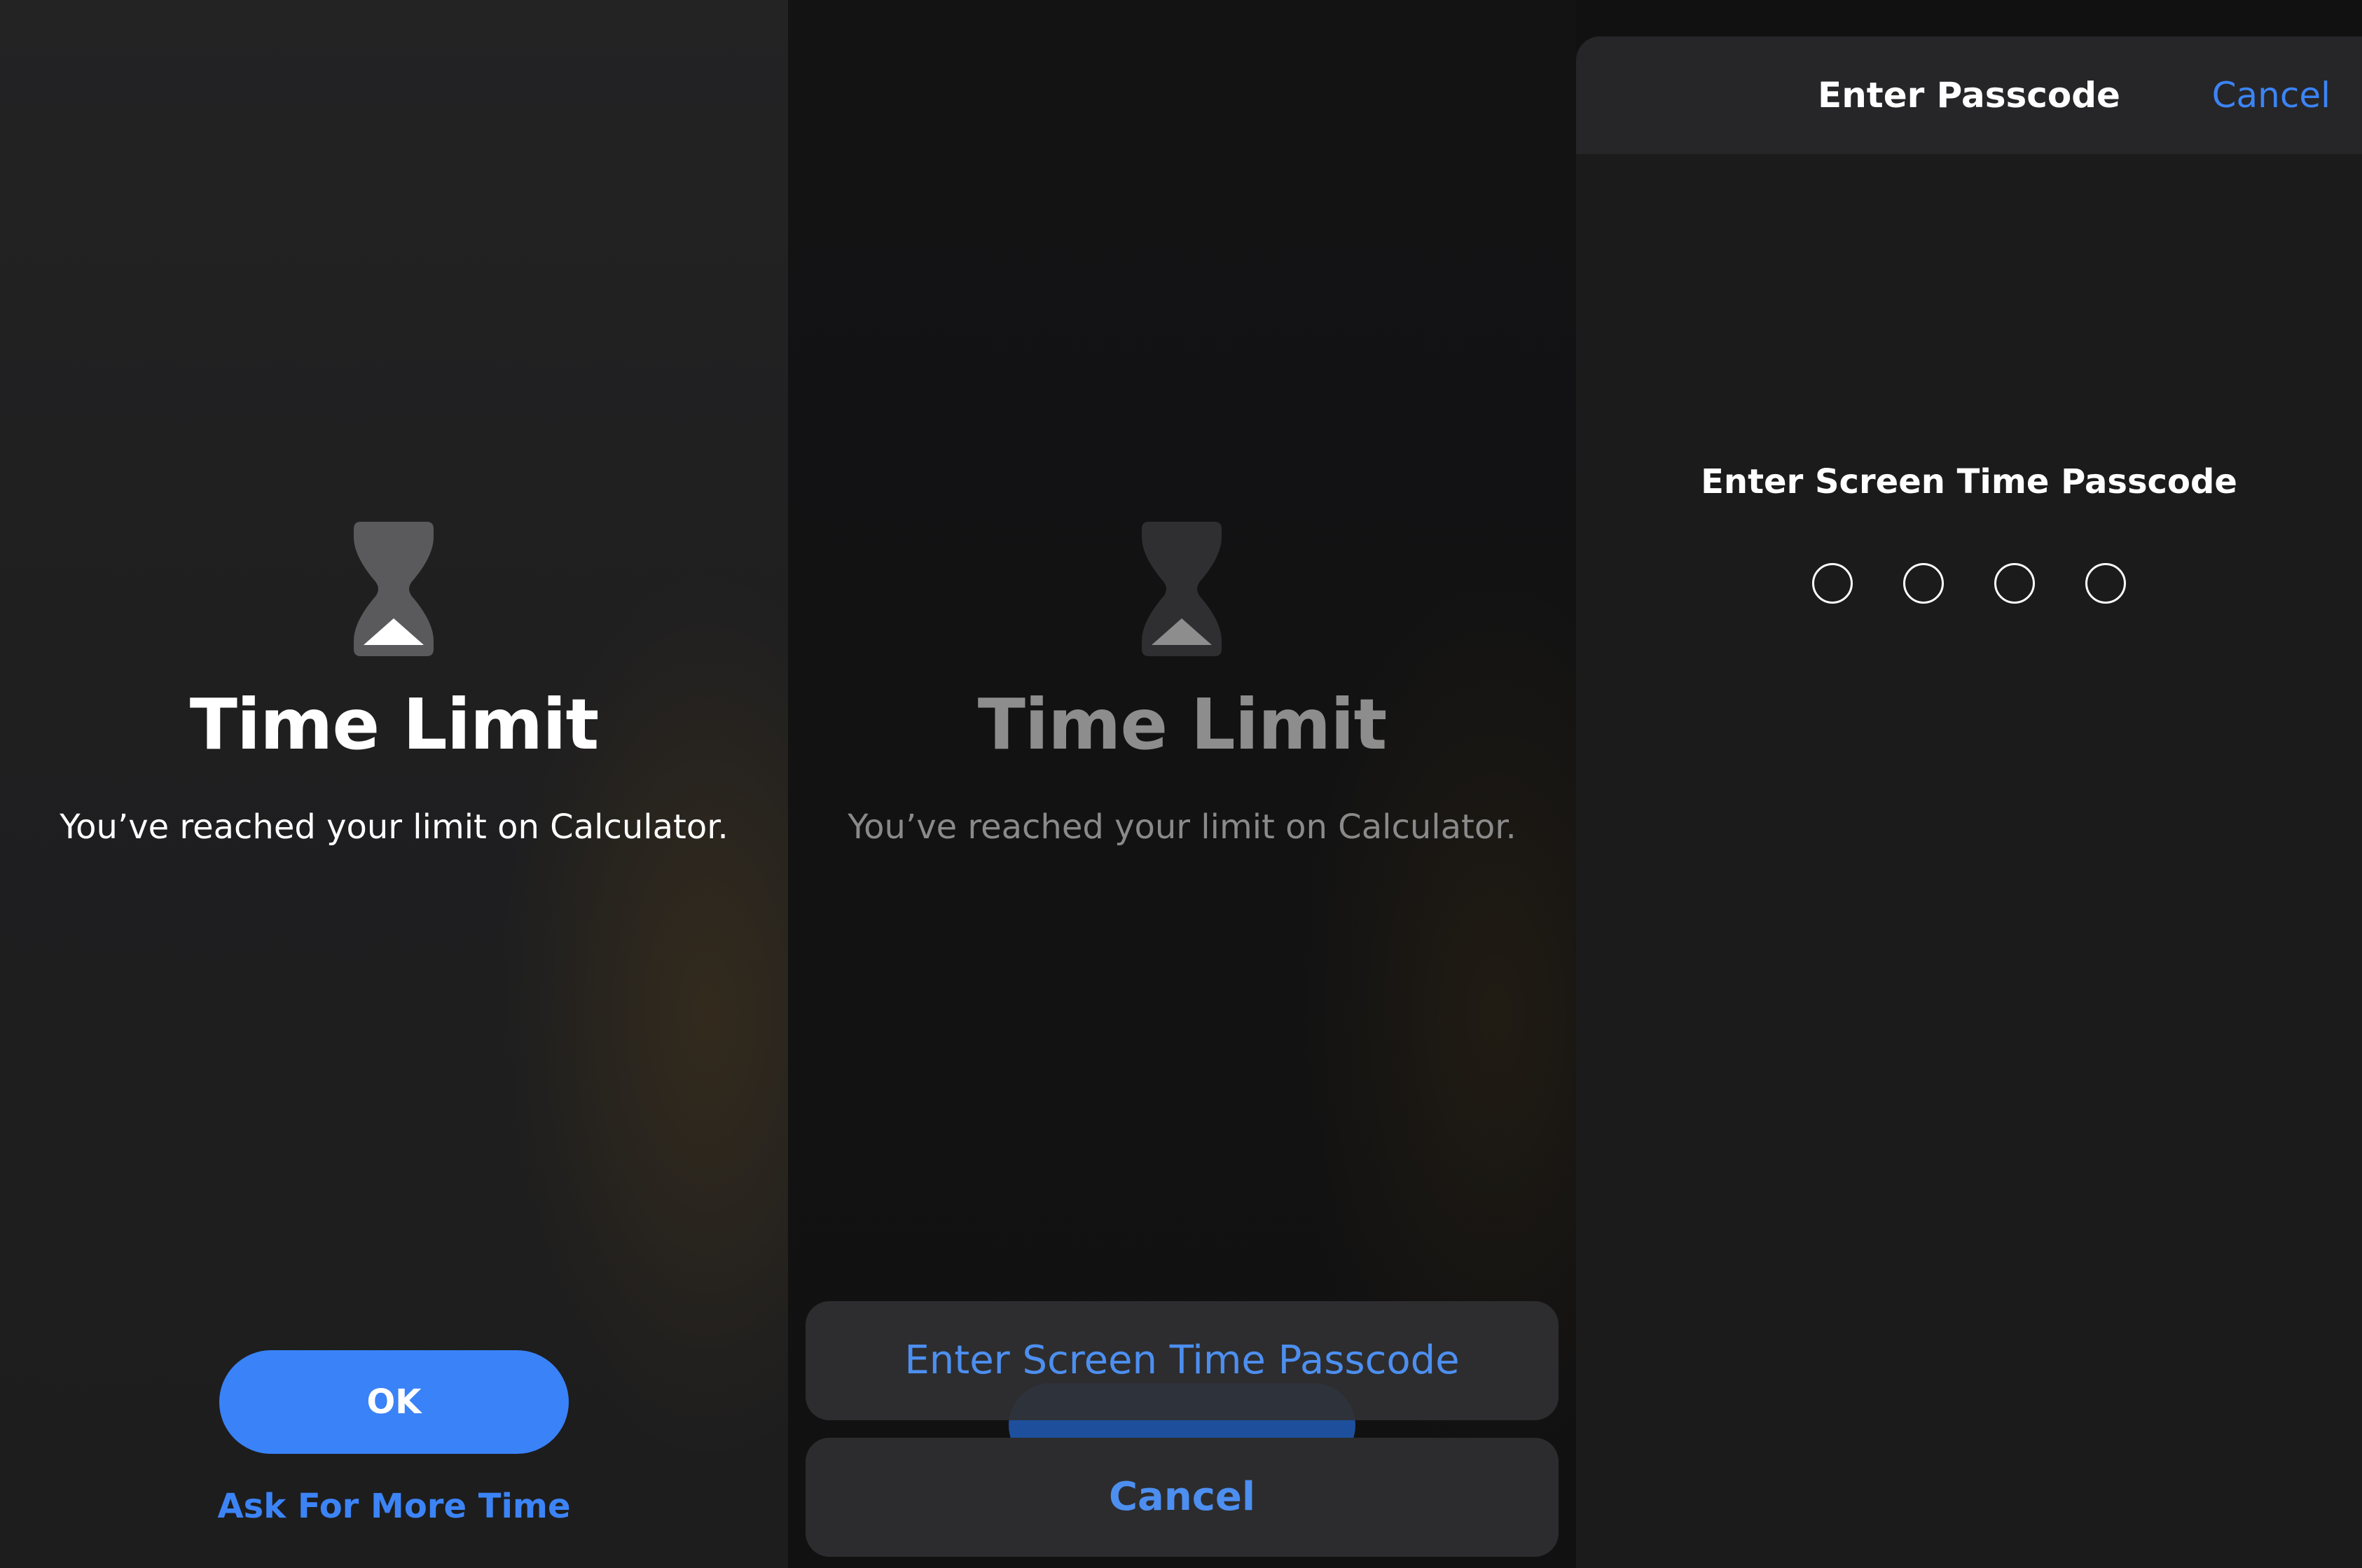 This screenshot has width=2362, height=1568. Describe the element at coordinates (1182, 1497) in the screenshot. I see `cancel-button: Cancel` at that location.